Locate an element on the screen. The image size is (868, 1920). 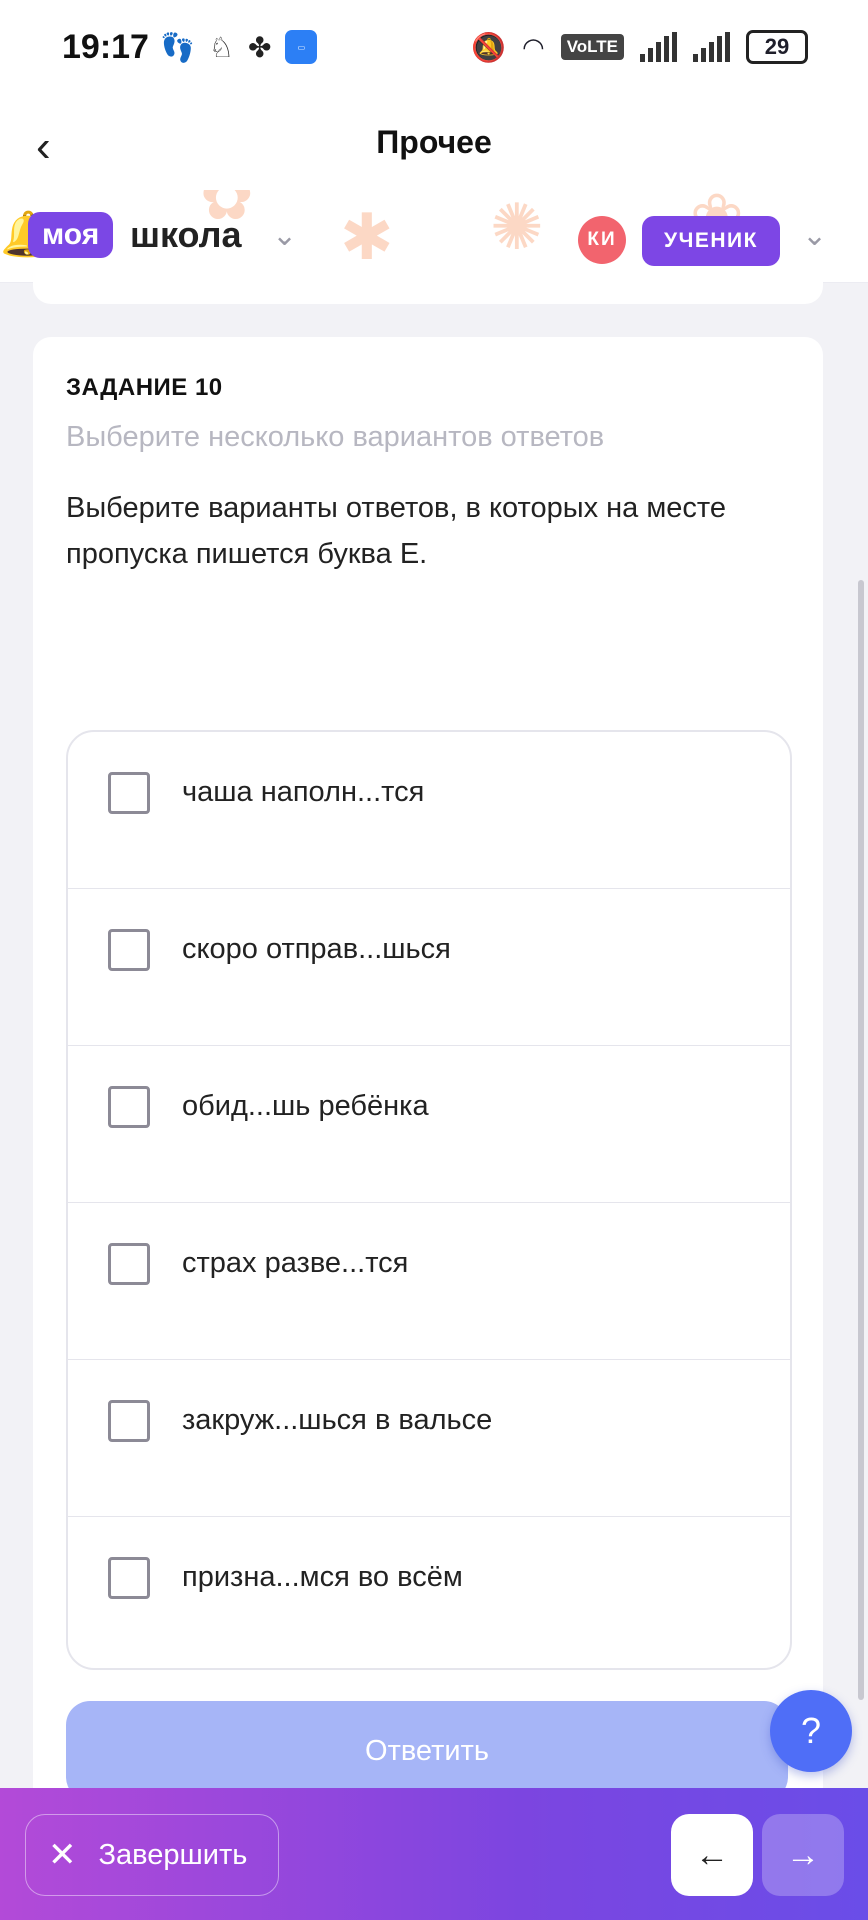
option-item: закруж...шься в вальсе is located at coordinates (429, 1438).